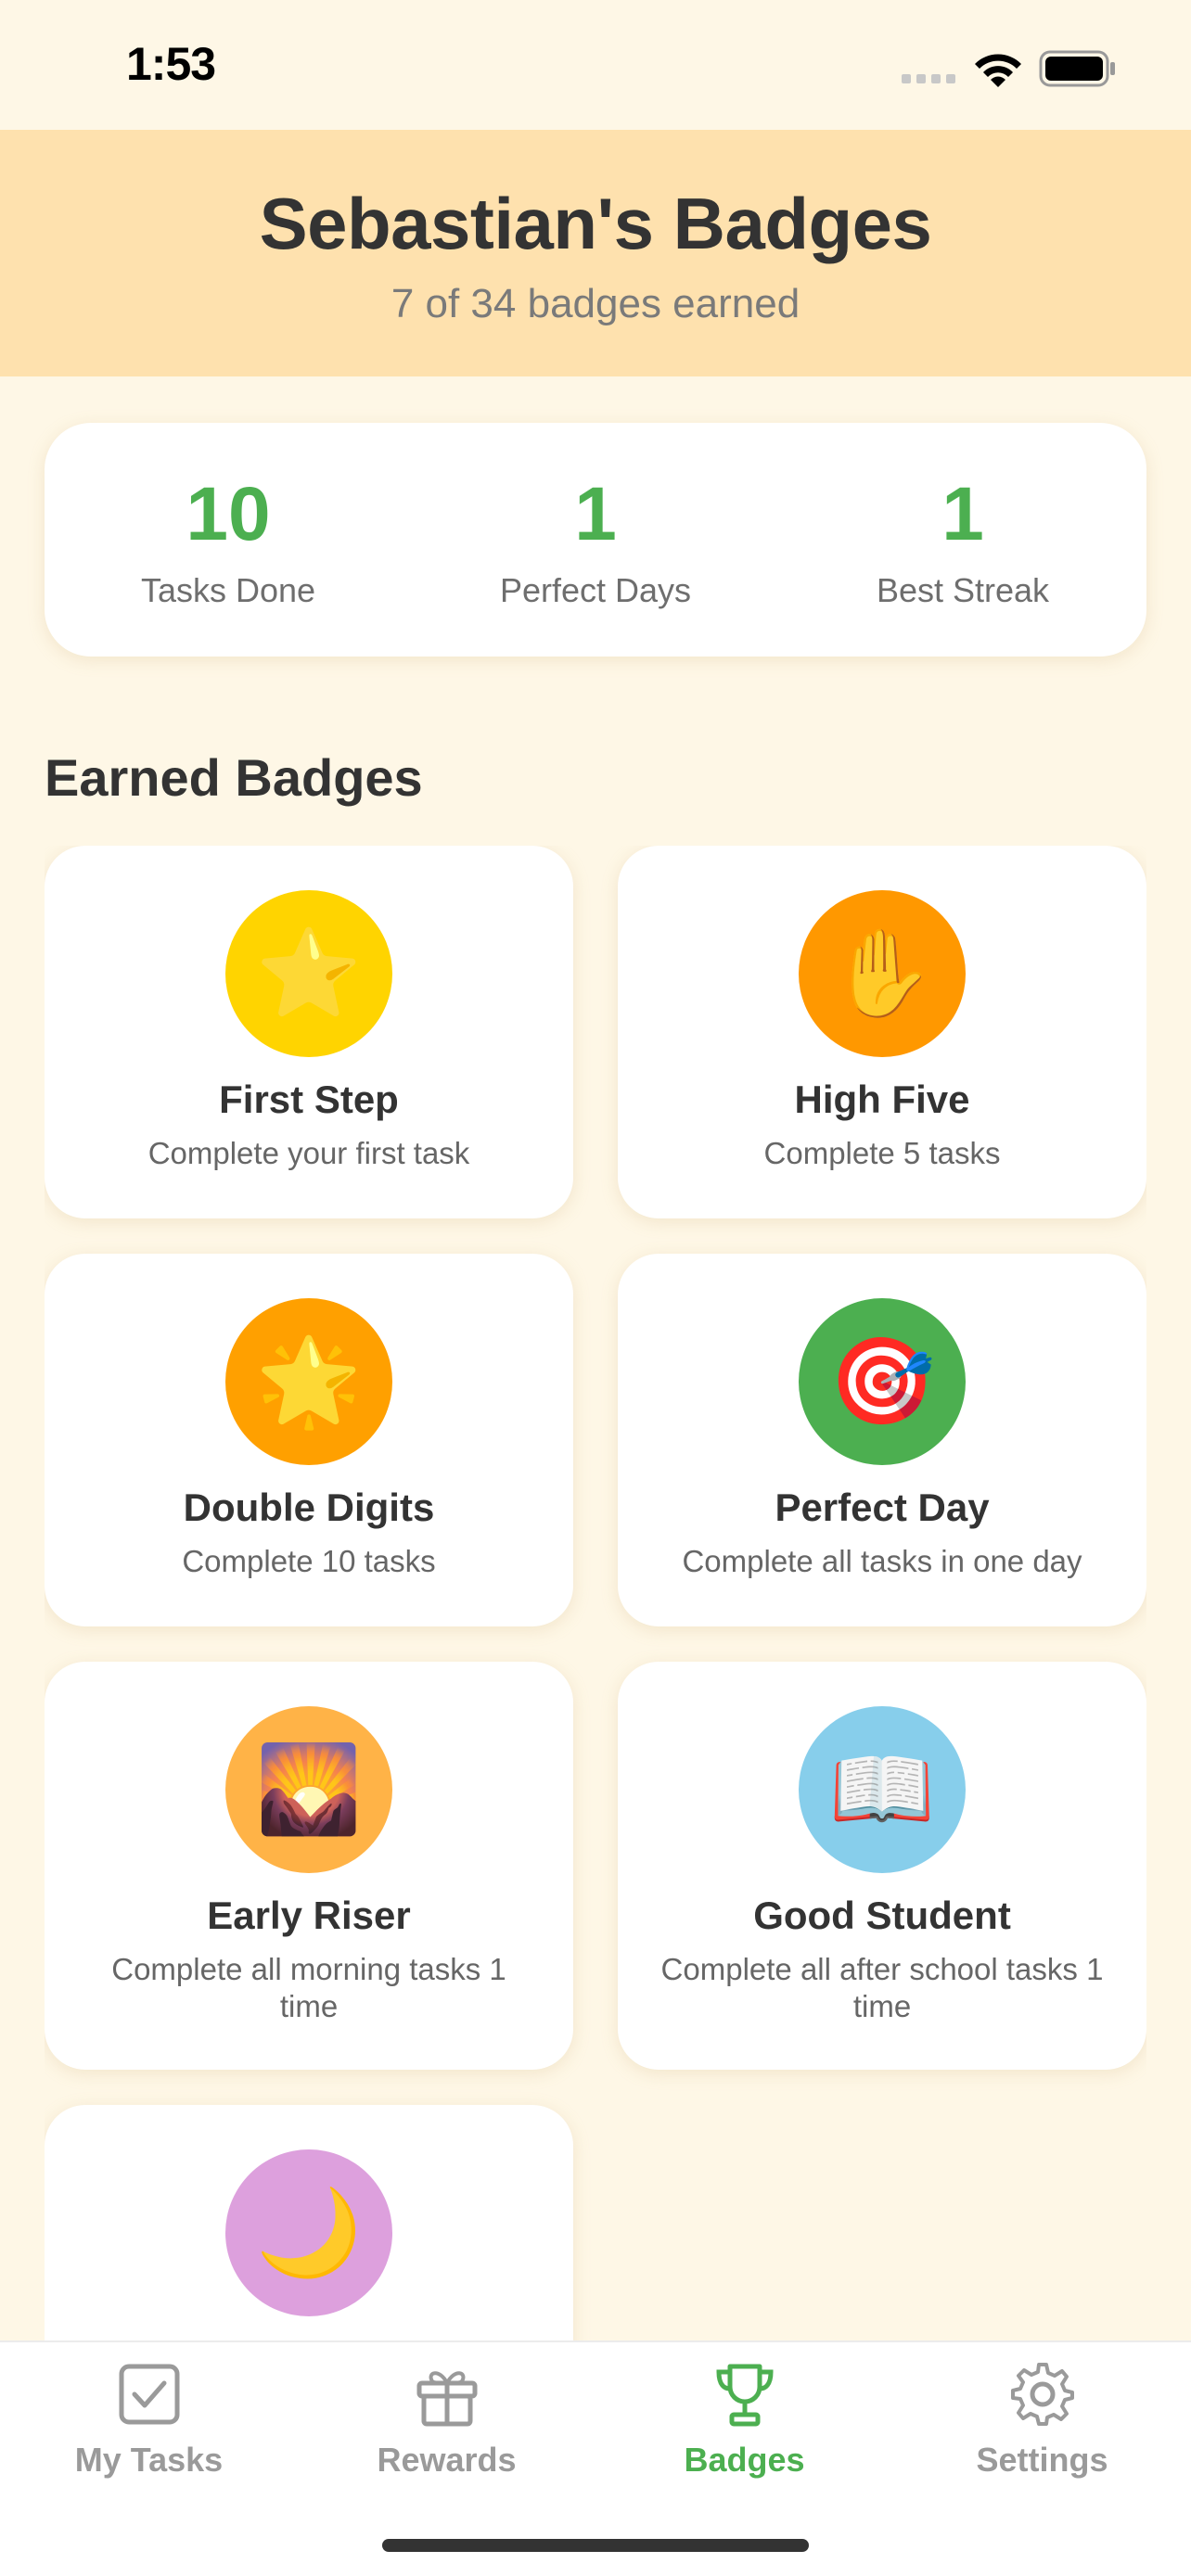 The image size is (1191, 2576). What do you see at coordinates (228, 514) in the screenshot?
I see `stat-value: 10` at bounding box center [228, 514].